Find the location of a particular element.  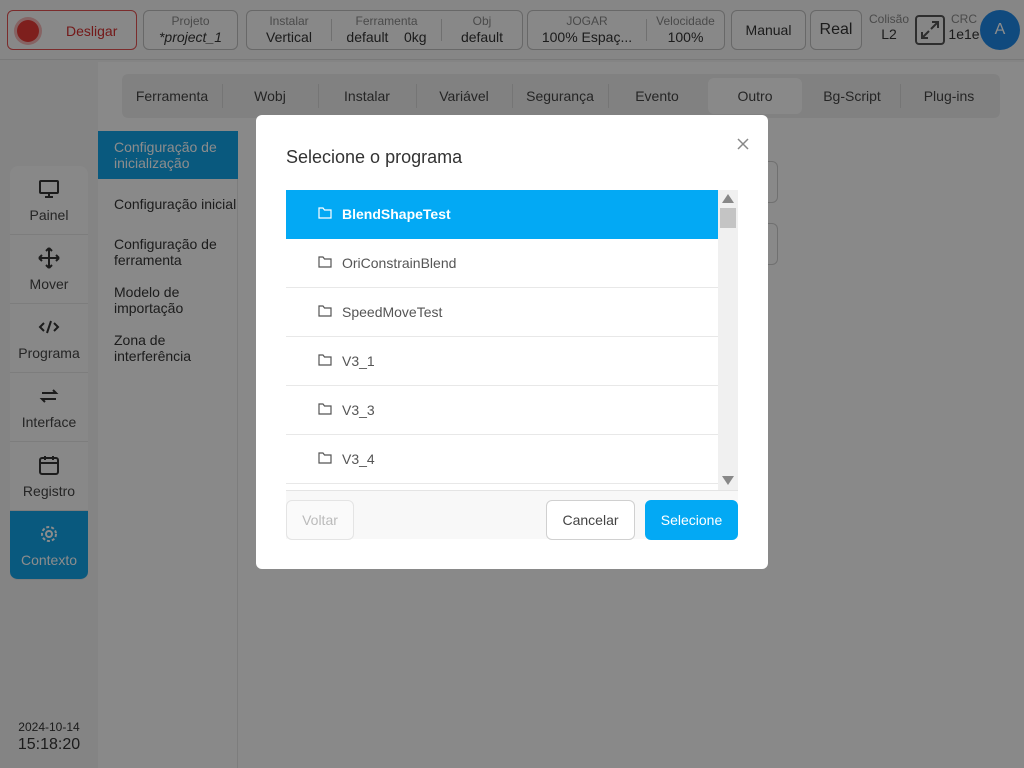

list-item: V3_4 is located at coordinates (502, 459).